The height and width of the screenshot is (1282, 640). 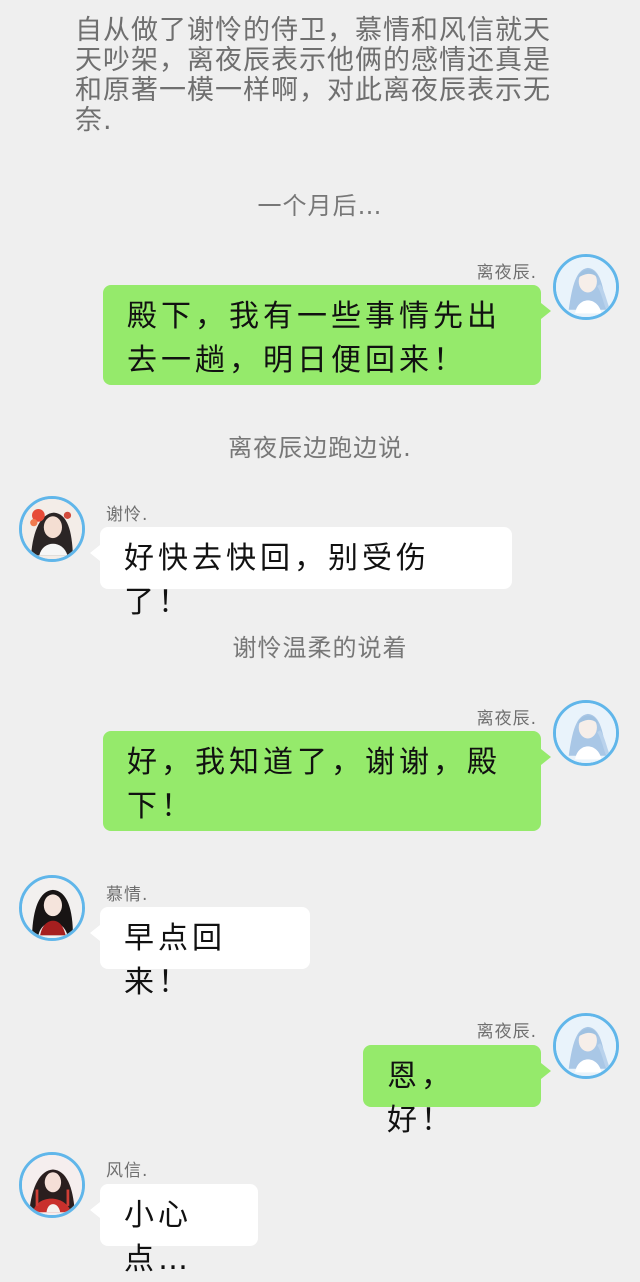 What do you see at coordinates (301, 573) in the screenshot?
I see `message-bubble-received: 好快去快回，别受伤了！` at bounding box center [301, 573].